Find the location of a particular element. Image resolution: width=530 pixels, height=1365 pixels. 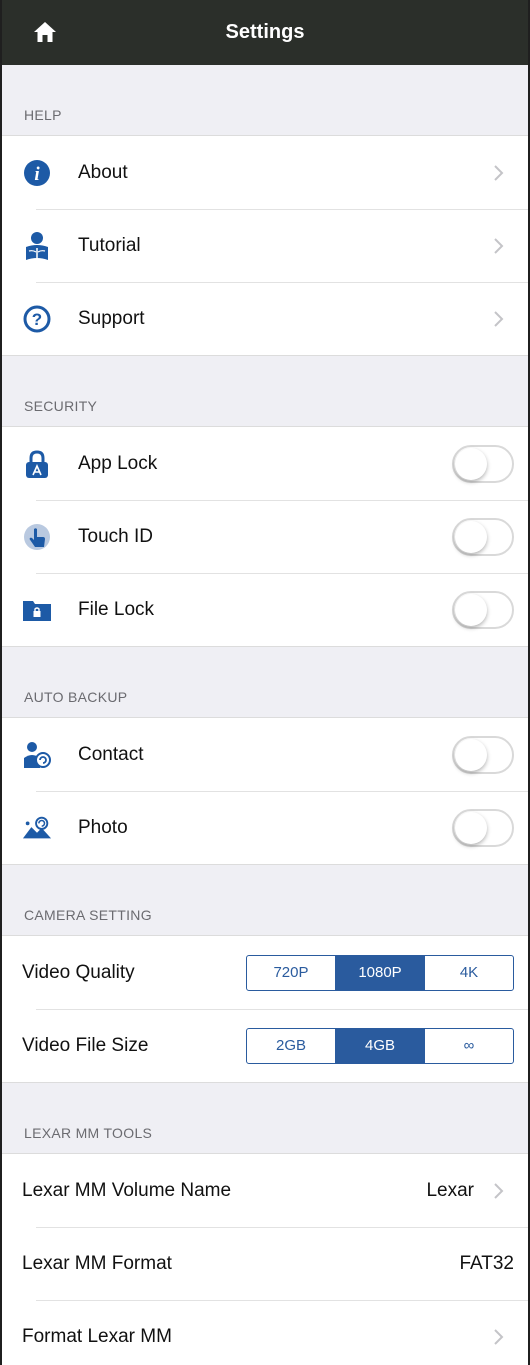

nav-bar: Settings is located at coordinates (265, 32).